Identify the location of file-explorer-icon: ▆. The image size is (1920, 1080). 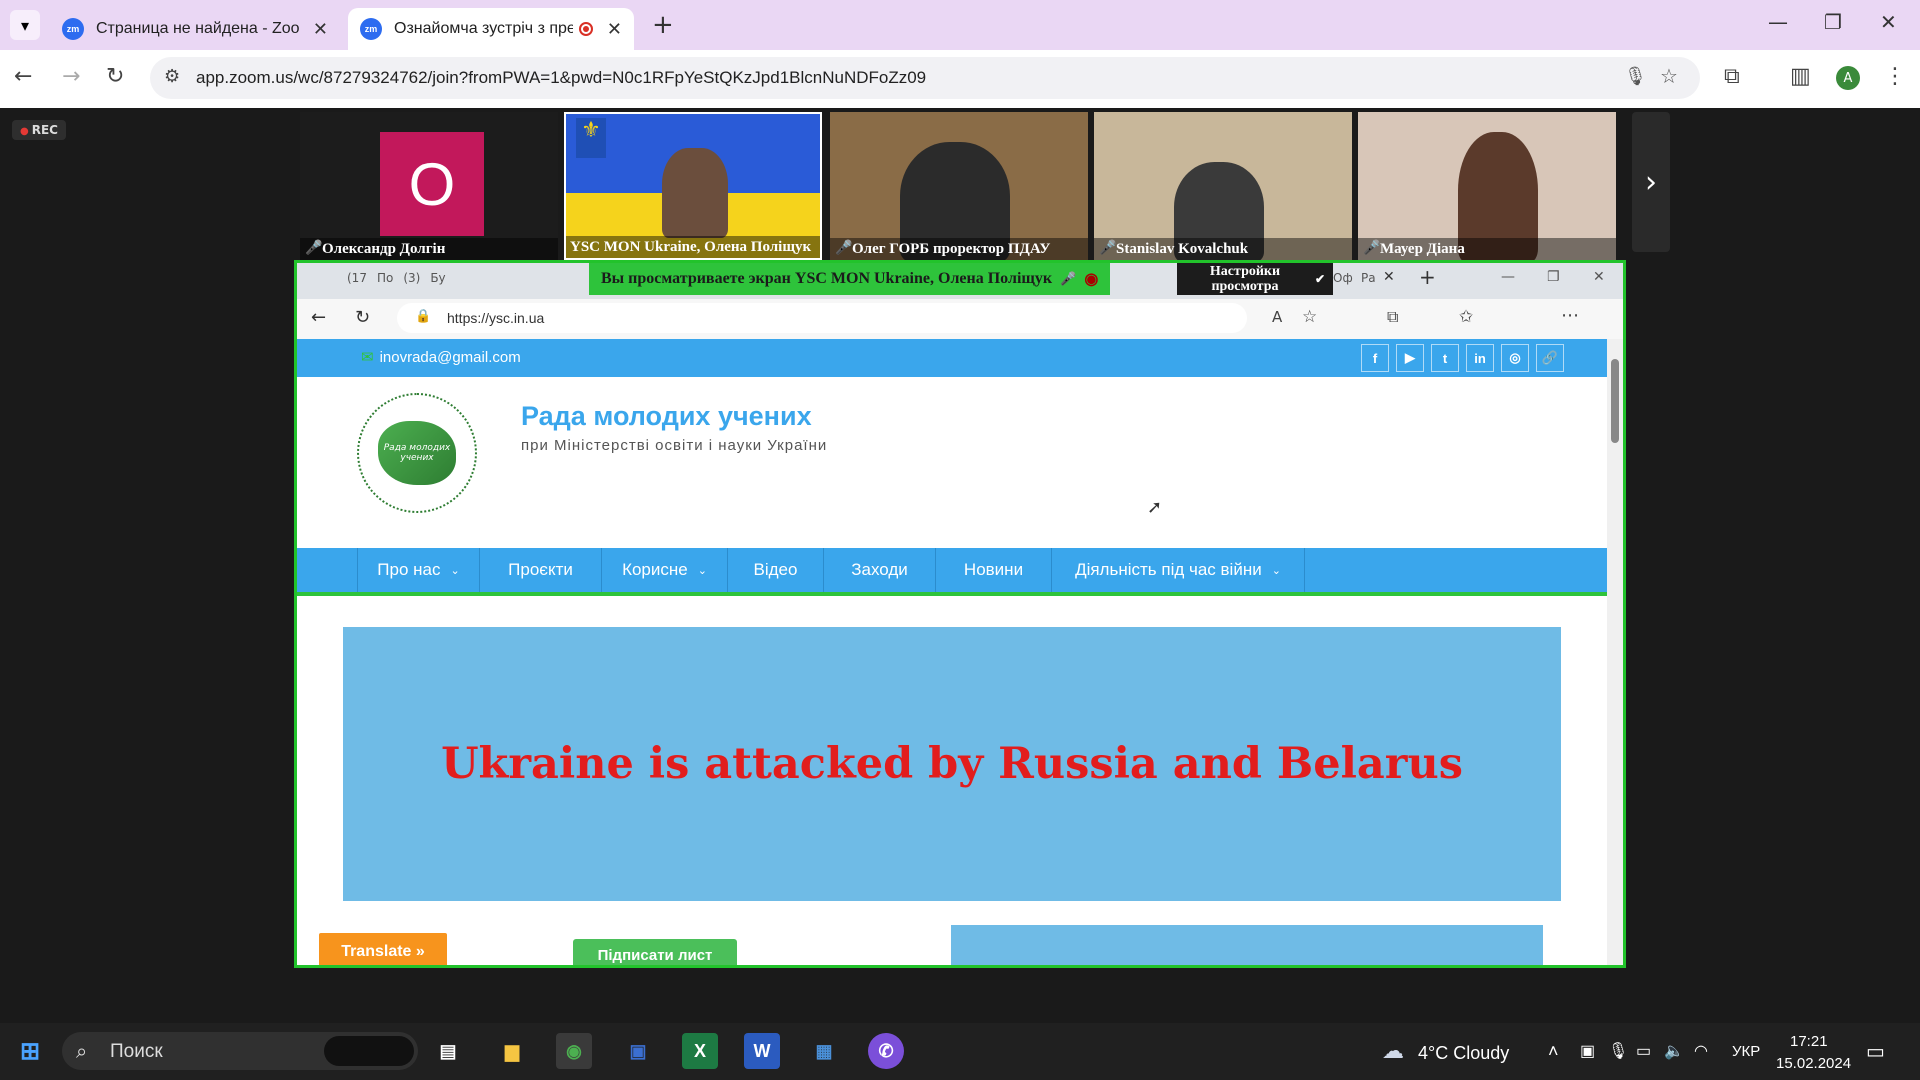
(512, 1051).